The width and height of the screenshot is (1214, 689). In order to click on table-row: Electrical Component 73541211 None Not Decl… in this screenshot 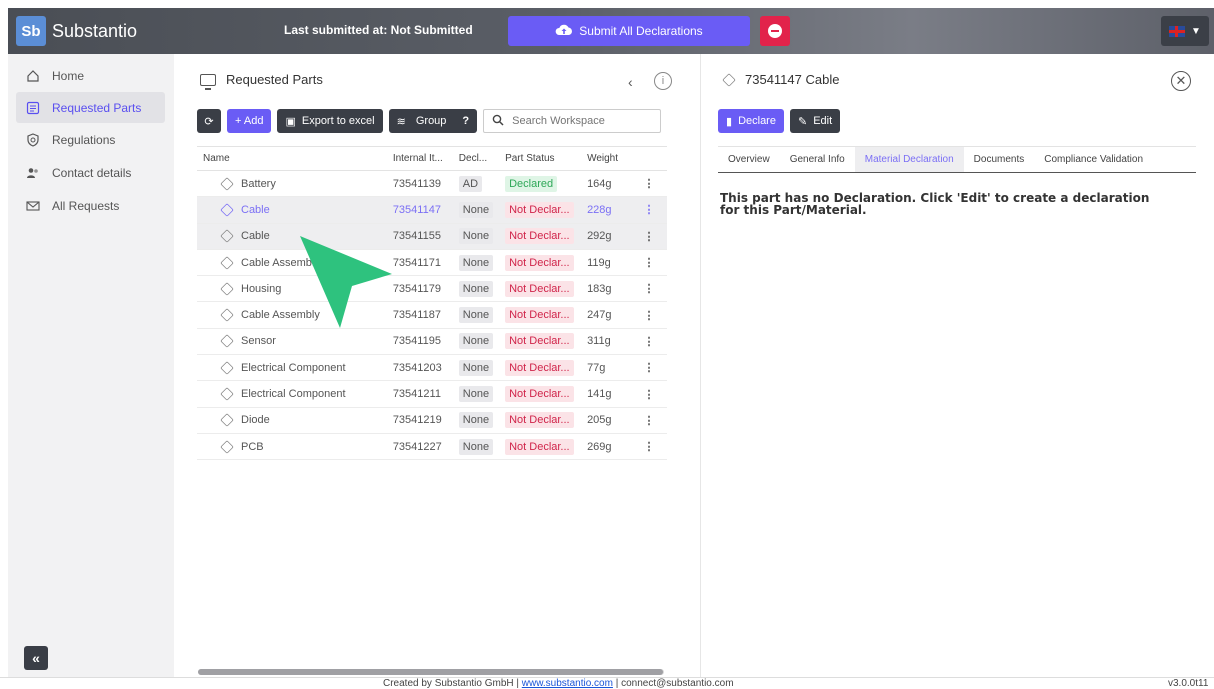, I will do `click(432, 394)`.